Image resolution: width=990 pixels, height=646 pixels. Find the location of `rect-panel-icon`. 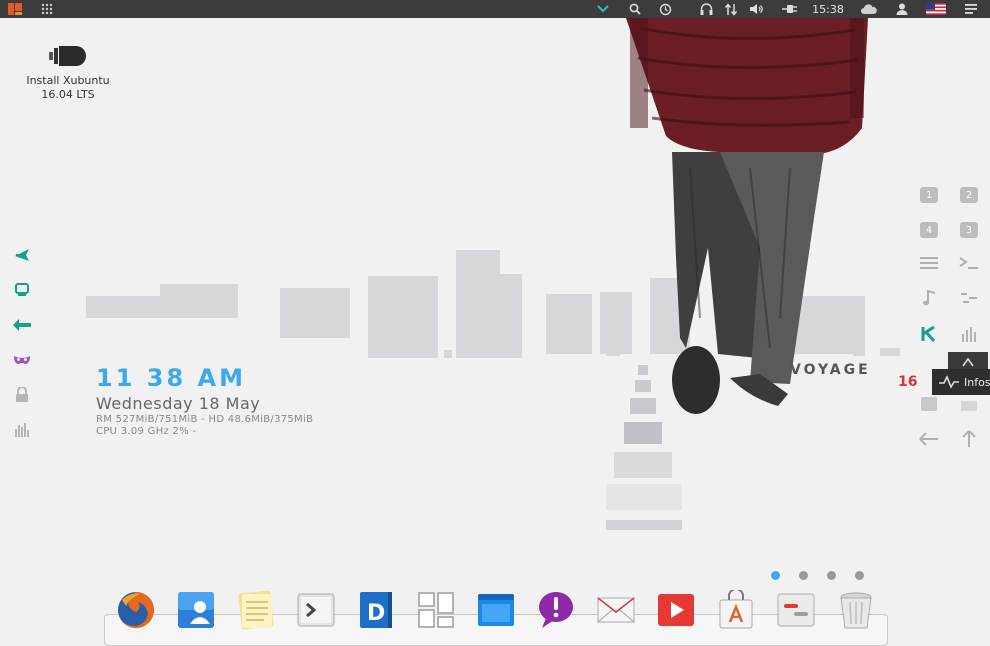

rect-panel-icon is located at coordinates (969, 404).